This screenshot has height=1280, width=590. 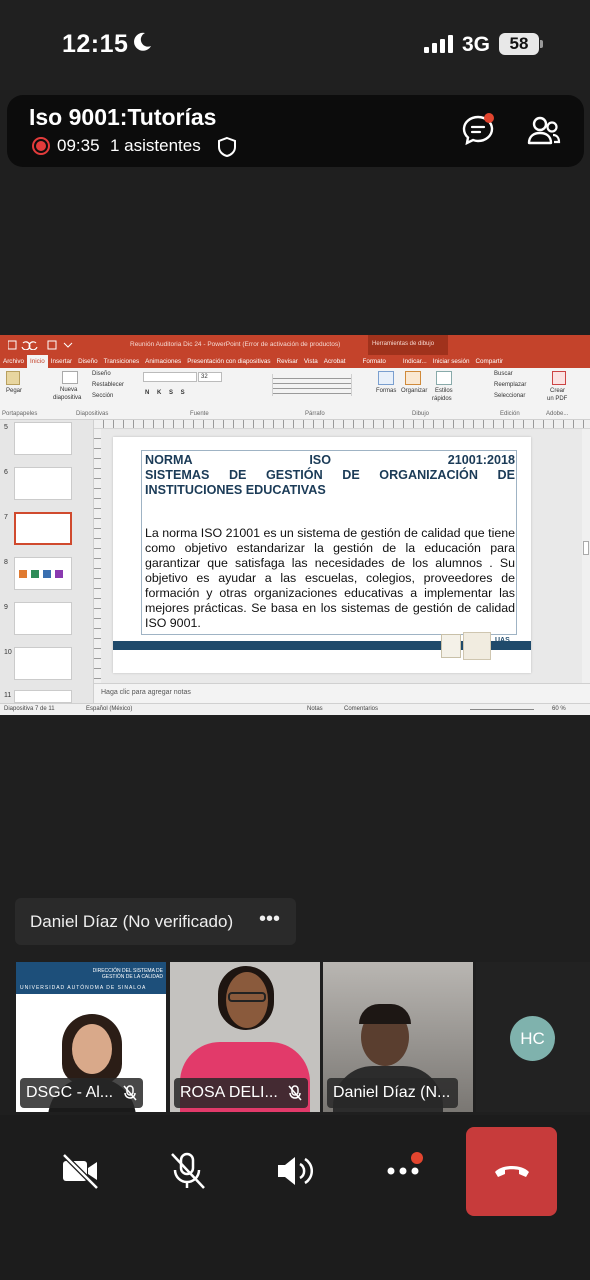 I want to click on arrange-label: Organizar, so click(x=414, y=391).